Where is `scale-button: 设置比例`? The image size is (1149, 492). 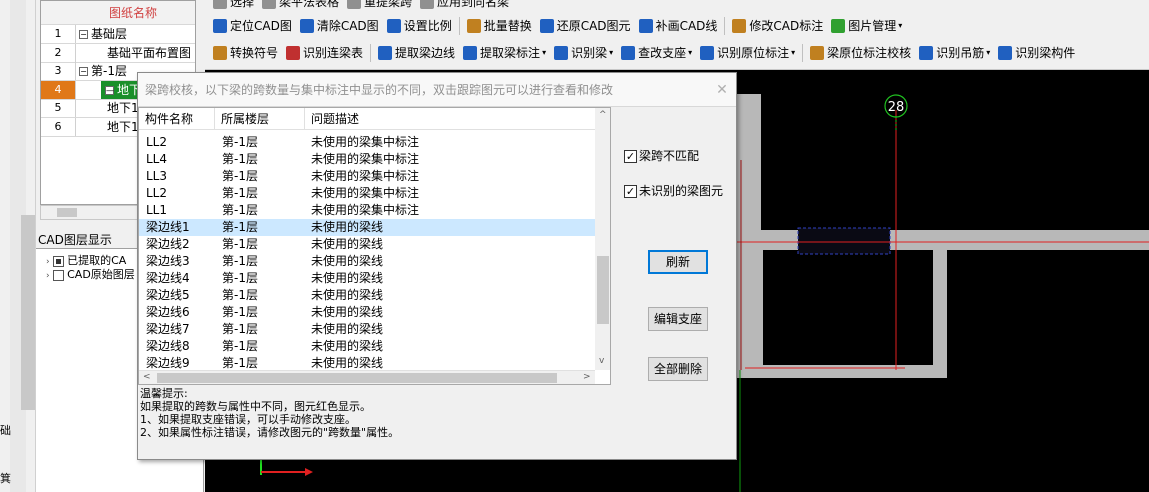 scale-button: 设置比例 is located at coordinates (419, 26).